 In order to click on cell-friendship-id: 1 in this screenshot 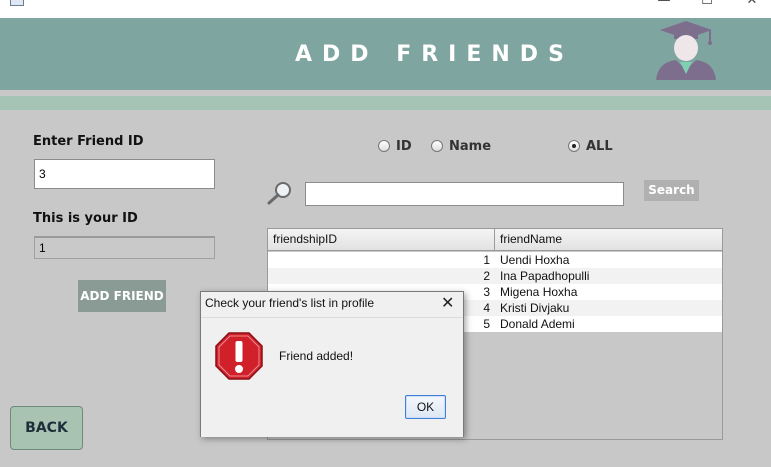, I will do `click(486, 260)`.